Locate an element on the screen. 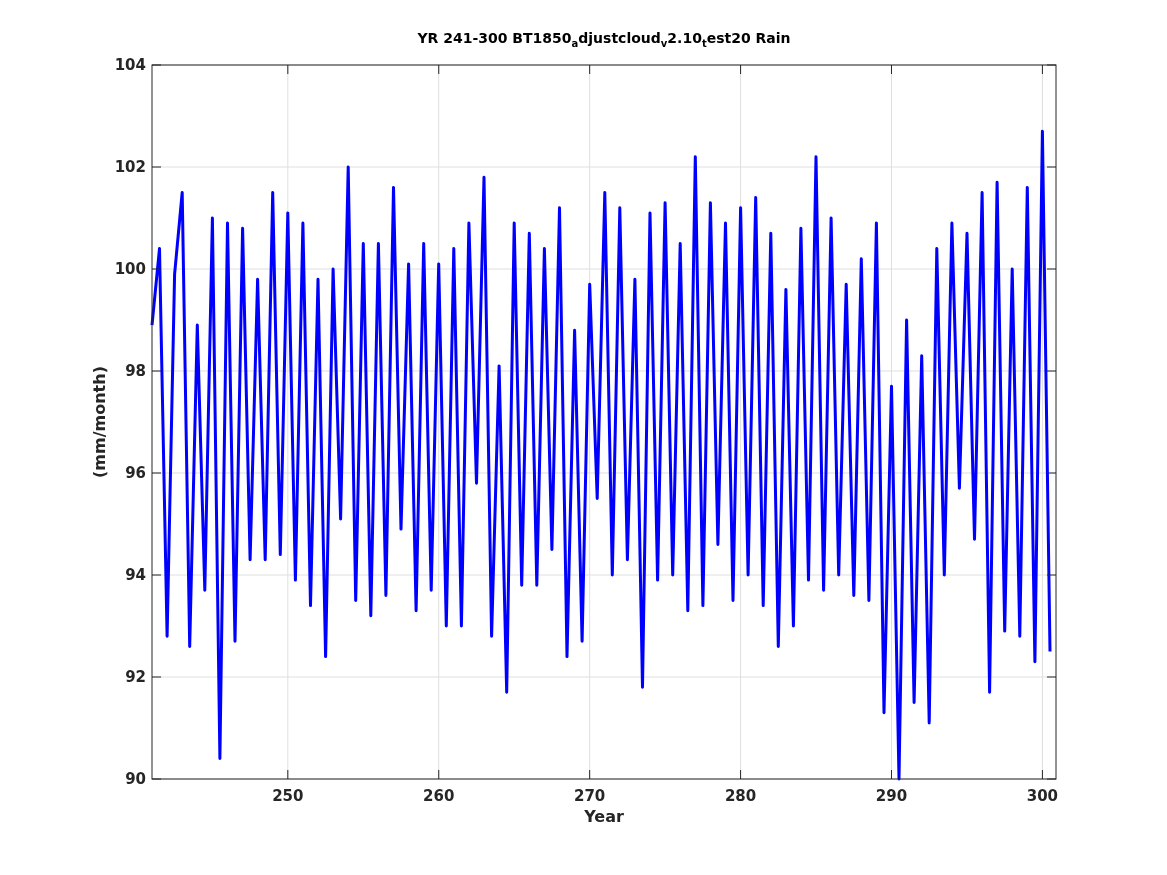  tick-label: 290 is located at coordinates (891, 796).